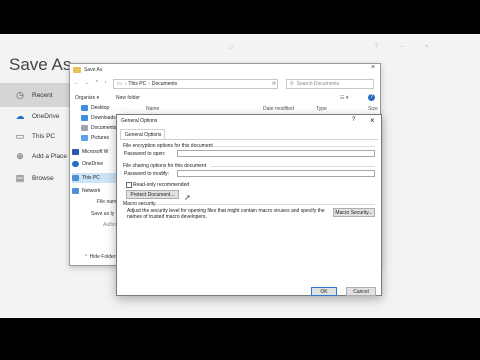  What do you see at coordinates (240, 339) in the screenshot?
I see `letterbox-bottom` at bounding box center [240, 339].